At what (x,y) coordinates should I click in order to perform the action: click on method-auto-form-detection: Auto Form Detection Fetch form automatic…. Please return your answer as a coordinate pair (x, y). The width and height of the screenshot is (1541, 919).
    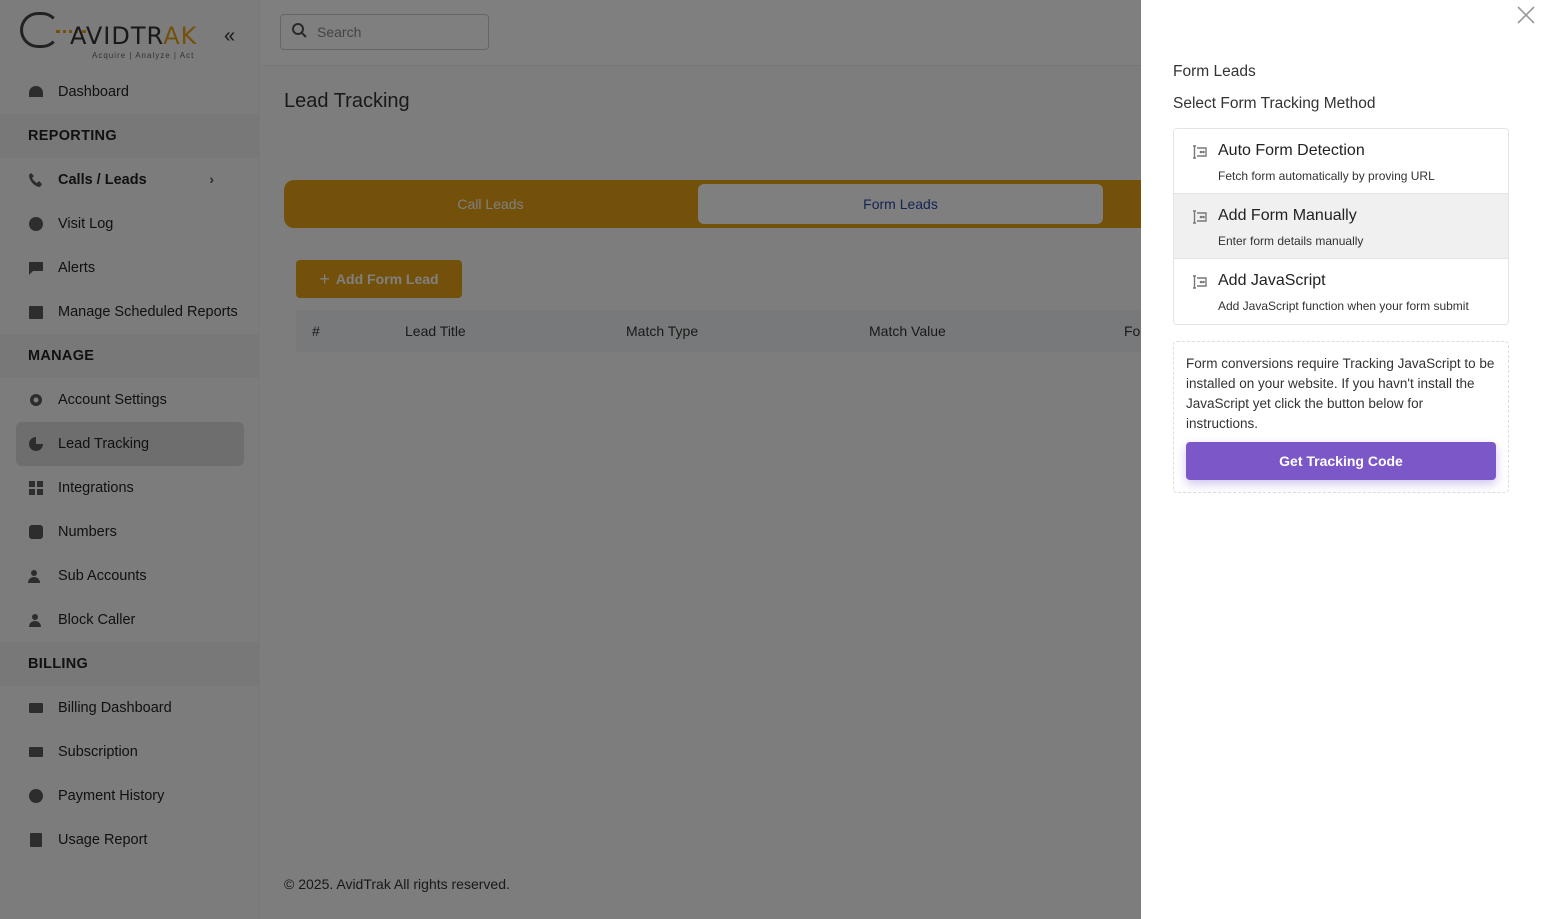
    Looking at the image, I should click on (1341, 161).